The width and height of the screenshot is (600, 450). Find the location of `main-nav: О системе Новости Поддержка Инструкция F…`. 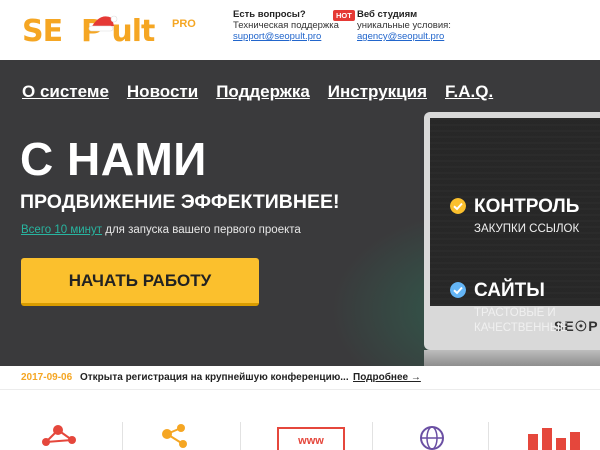

main-nav: О системе Новости Поддержка Инструкция F… is located at coordinates (257, 92).